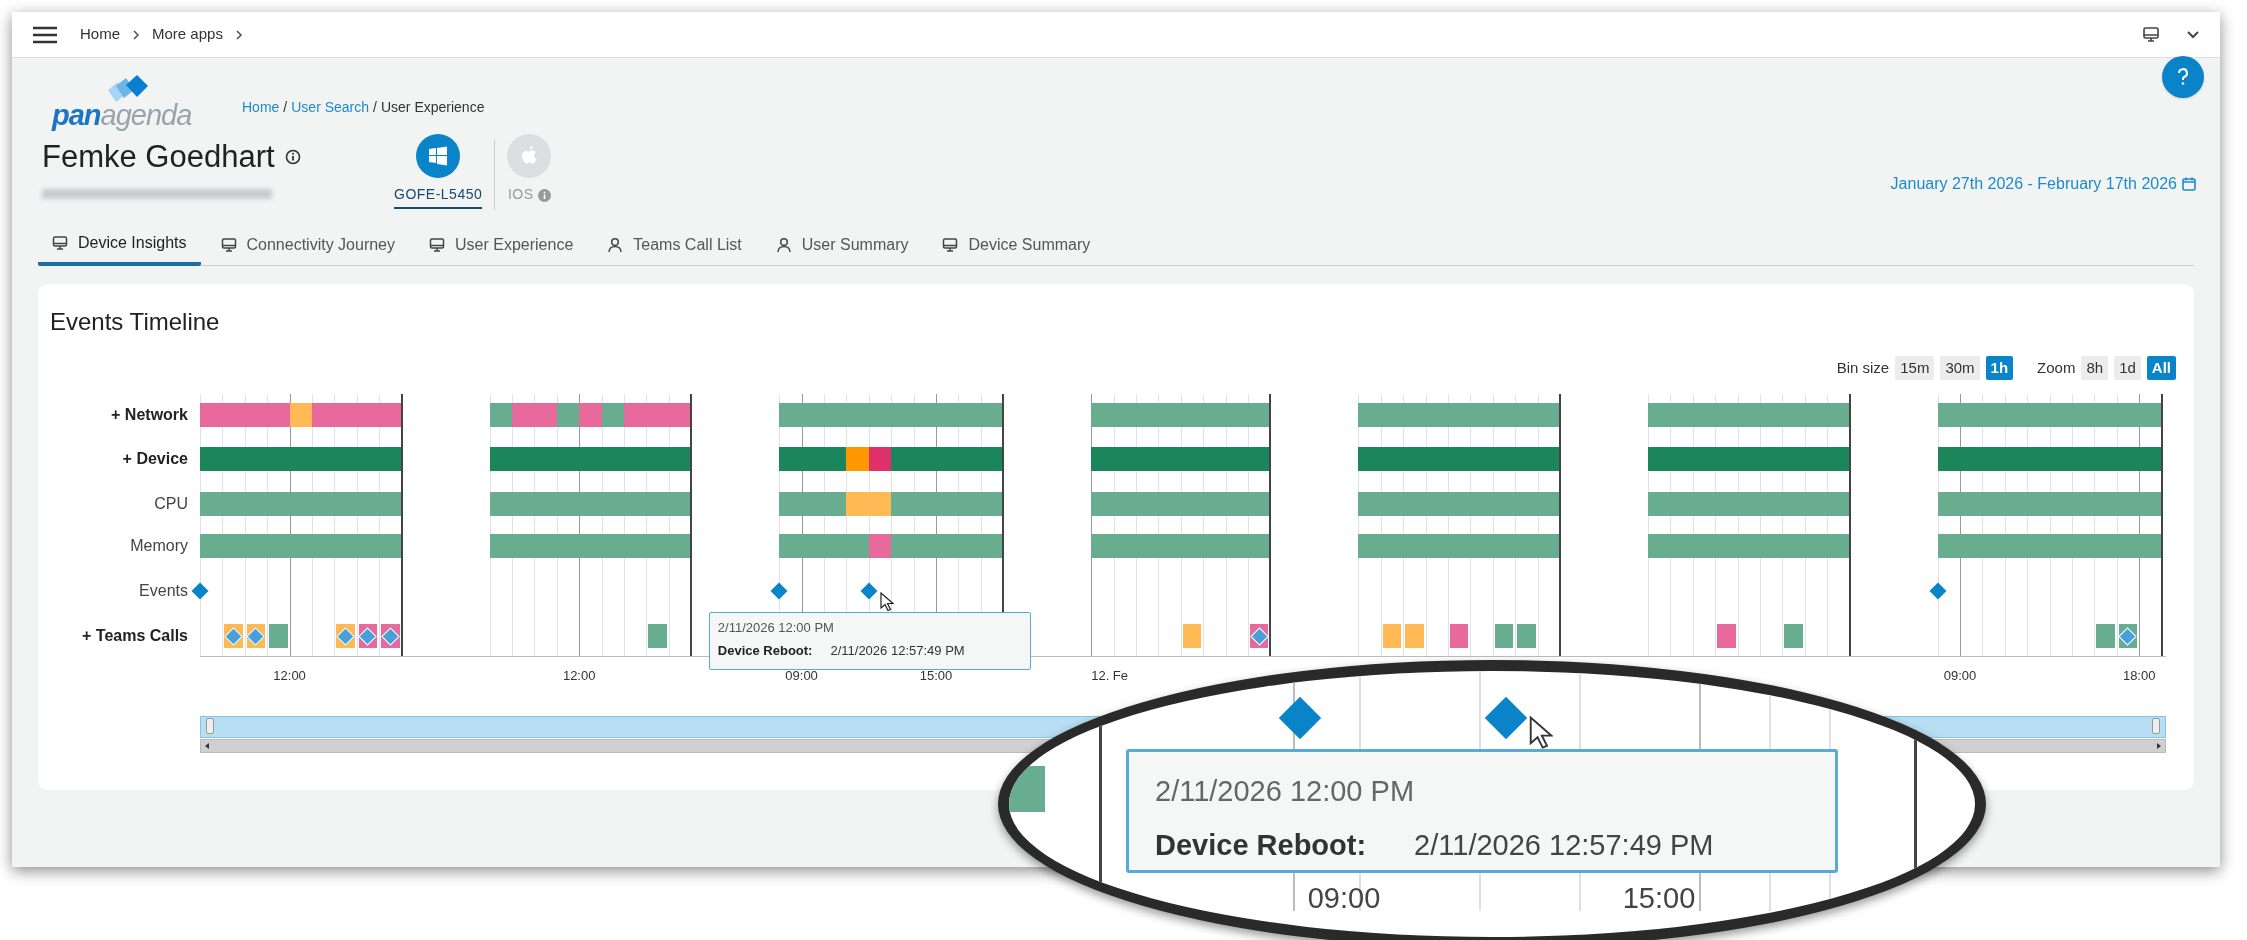  What do you see at coordinates (432, 107) in the screenshot?
I see `breadcrumb-current: User Experience` at bounding box center [432, 107].